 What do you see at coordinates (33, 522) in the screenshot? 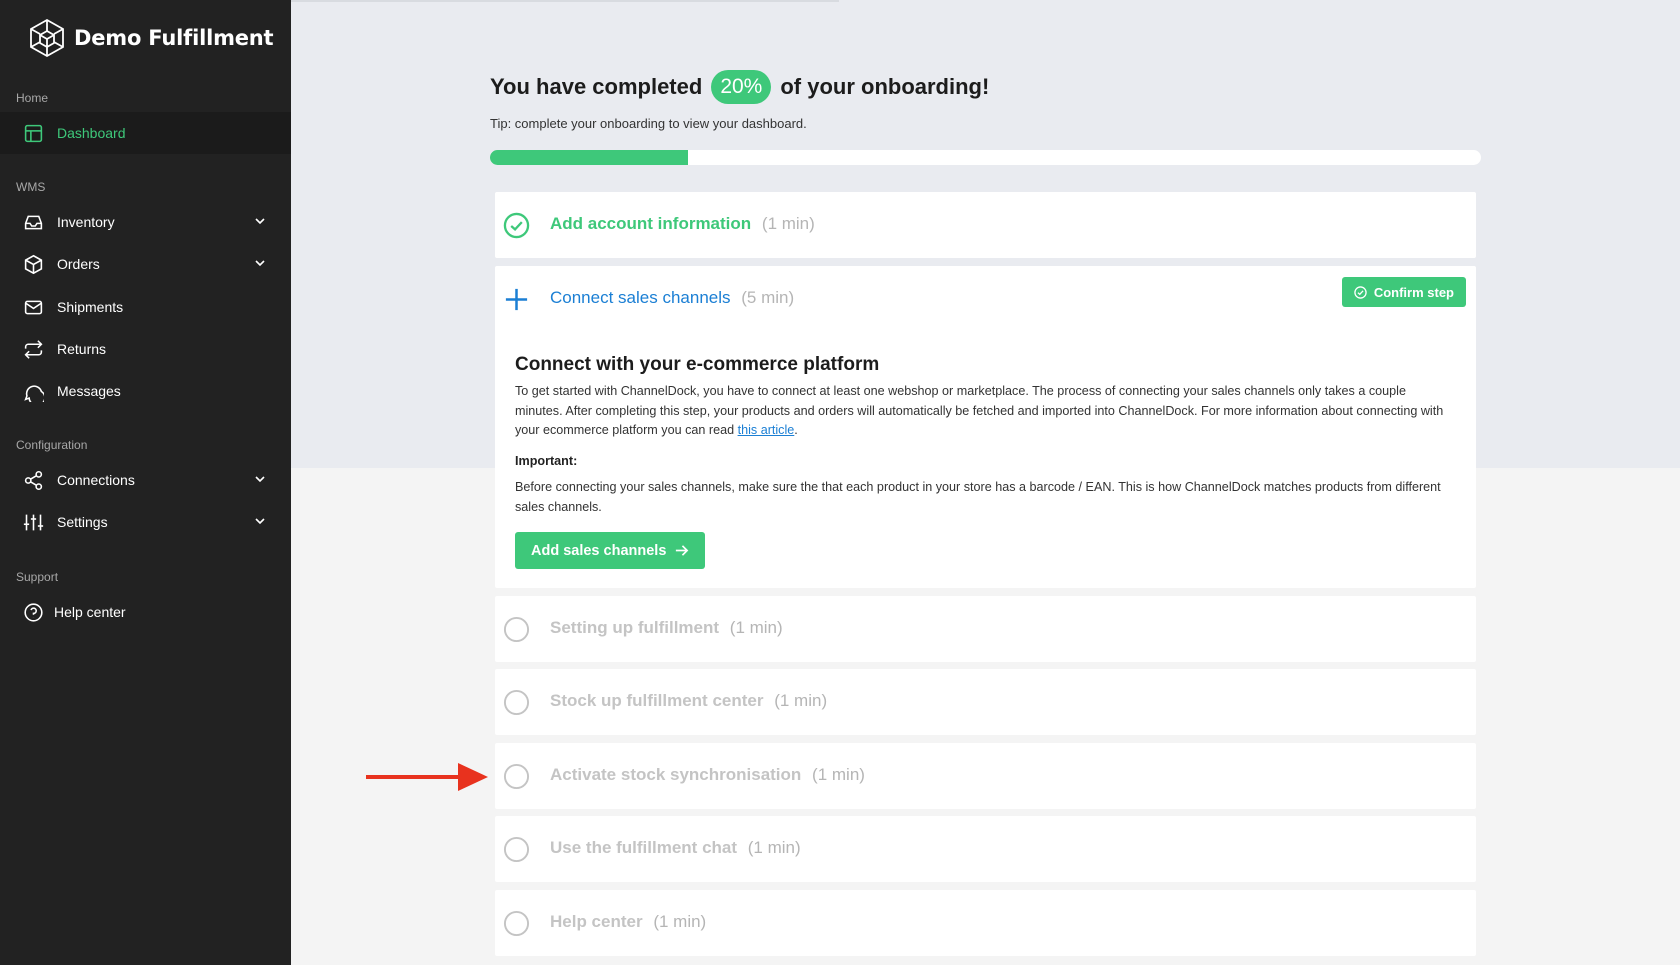
I see `sliders-icon` at bounding box center [33, 522].